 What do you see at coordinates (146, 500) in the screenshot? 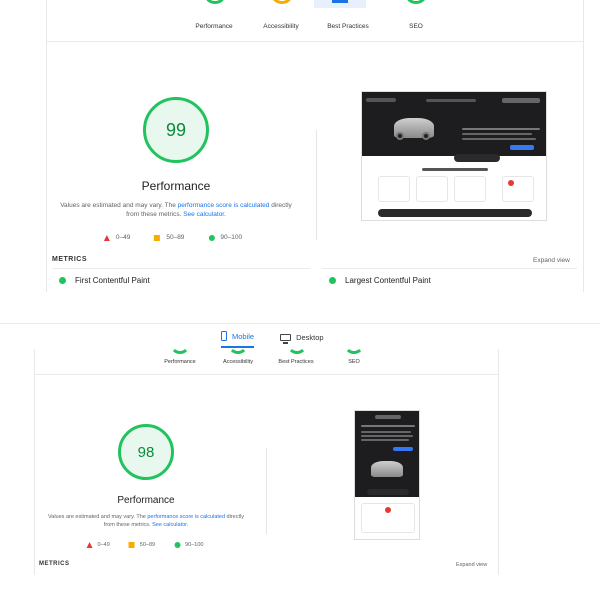
I see `performance-title-bottom: Performance` at bounding box center [146, 500].